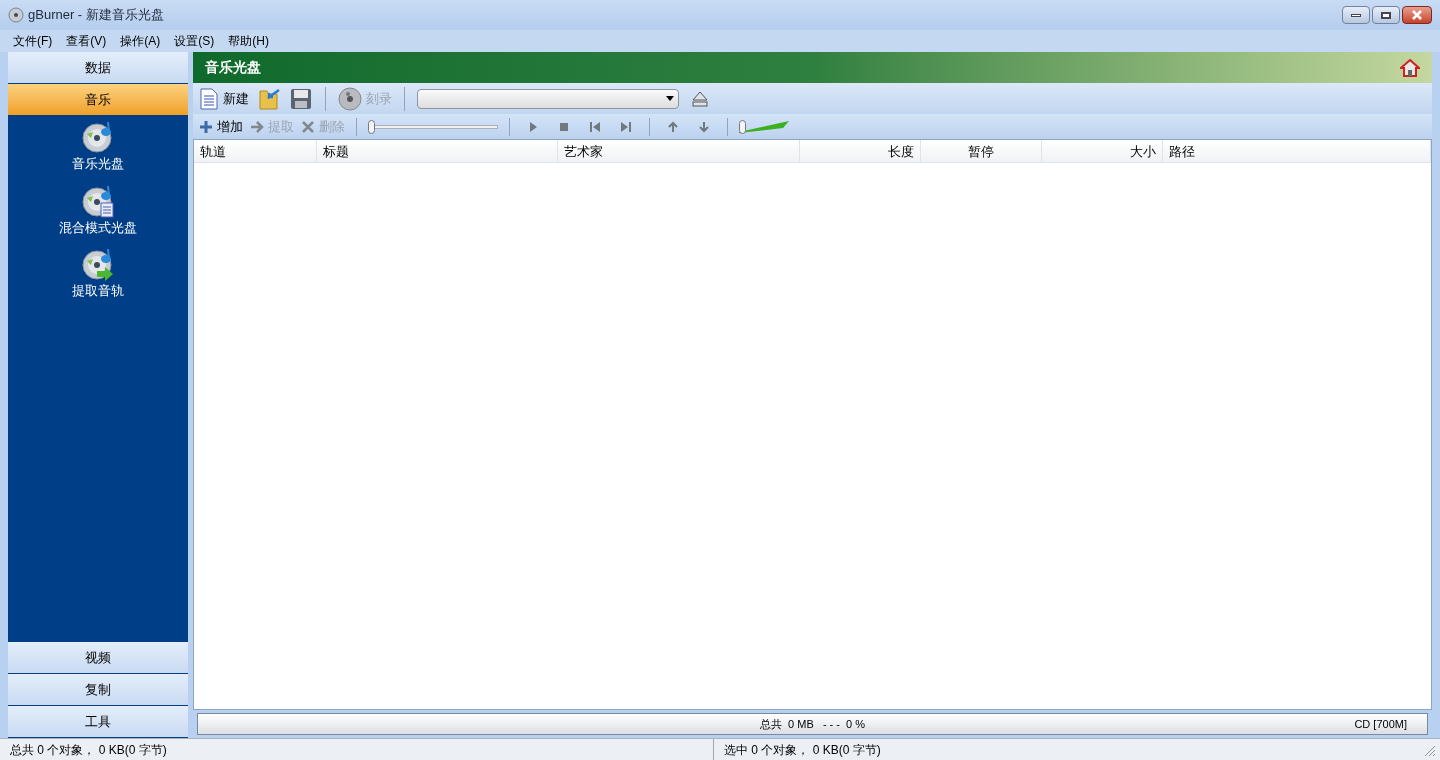 The width and height of the screenshot is (1440, 760). I want to click on document-icon, so click(209, 98).